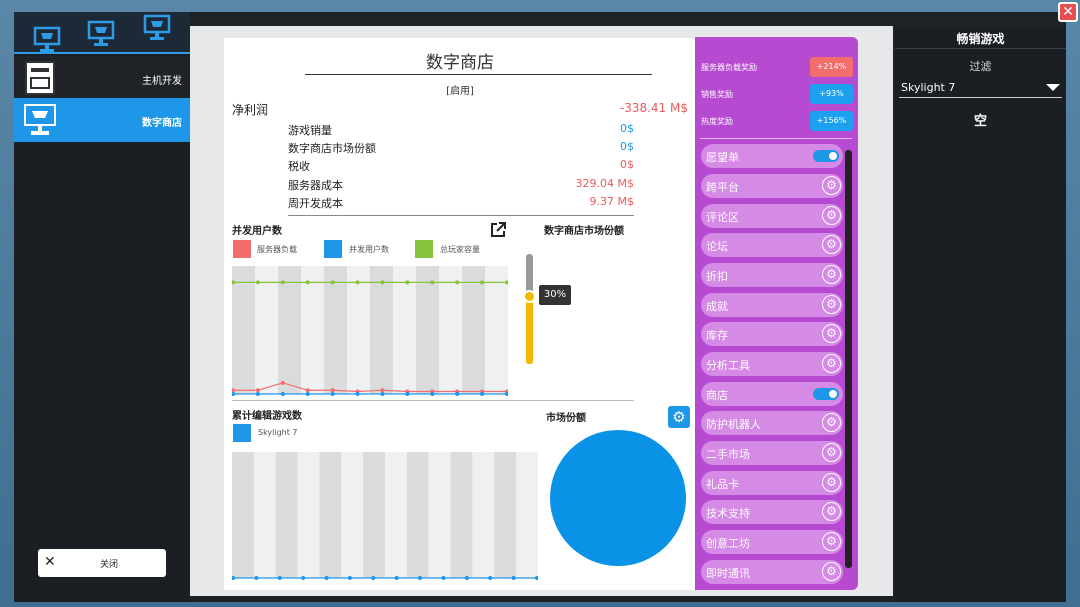 The width and height of the screenshot is (1080, 607). Describe the element at coordinates (772, 275) in the screenshot. I see `feature-discount: 折扣 ⚙` at that location.